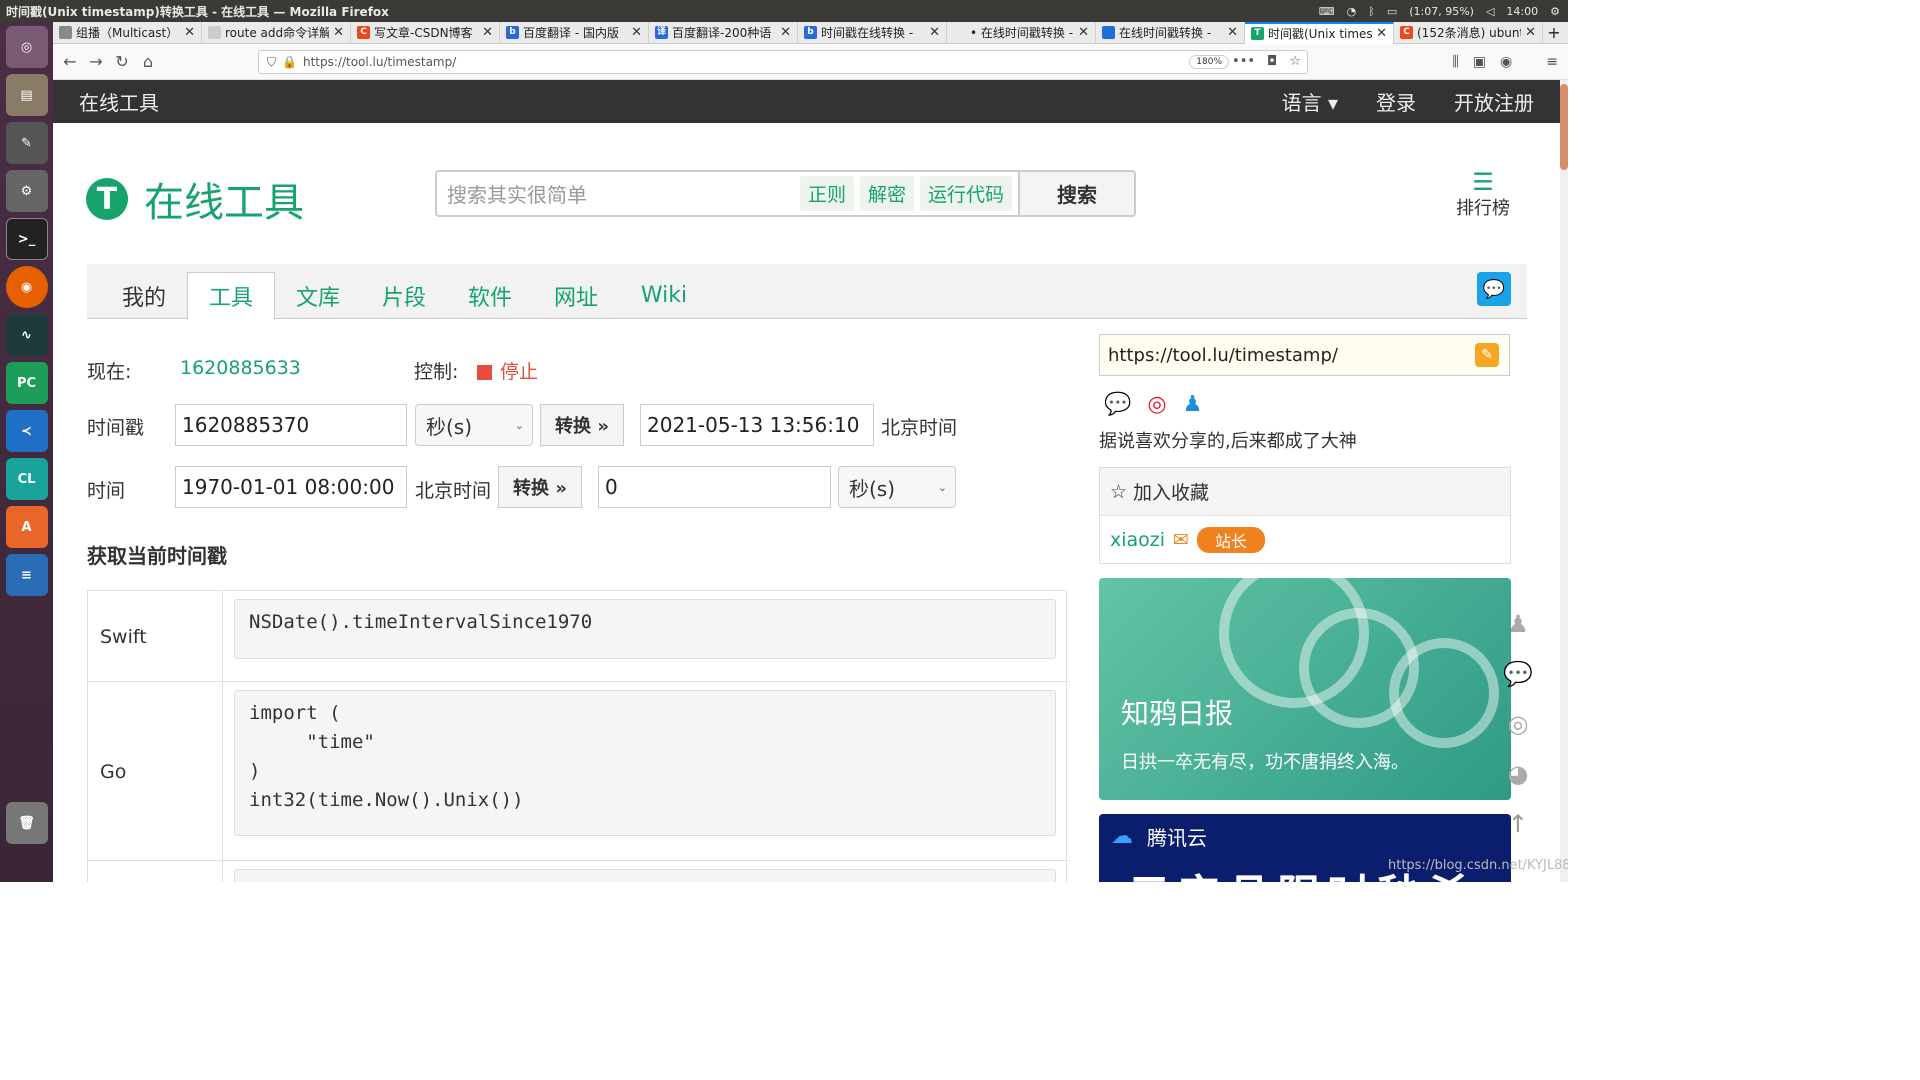  I want to click on battery-status: (1:07, 95%), so click(1441, 11).